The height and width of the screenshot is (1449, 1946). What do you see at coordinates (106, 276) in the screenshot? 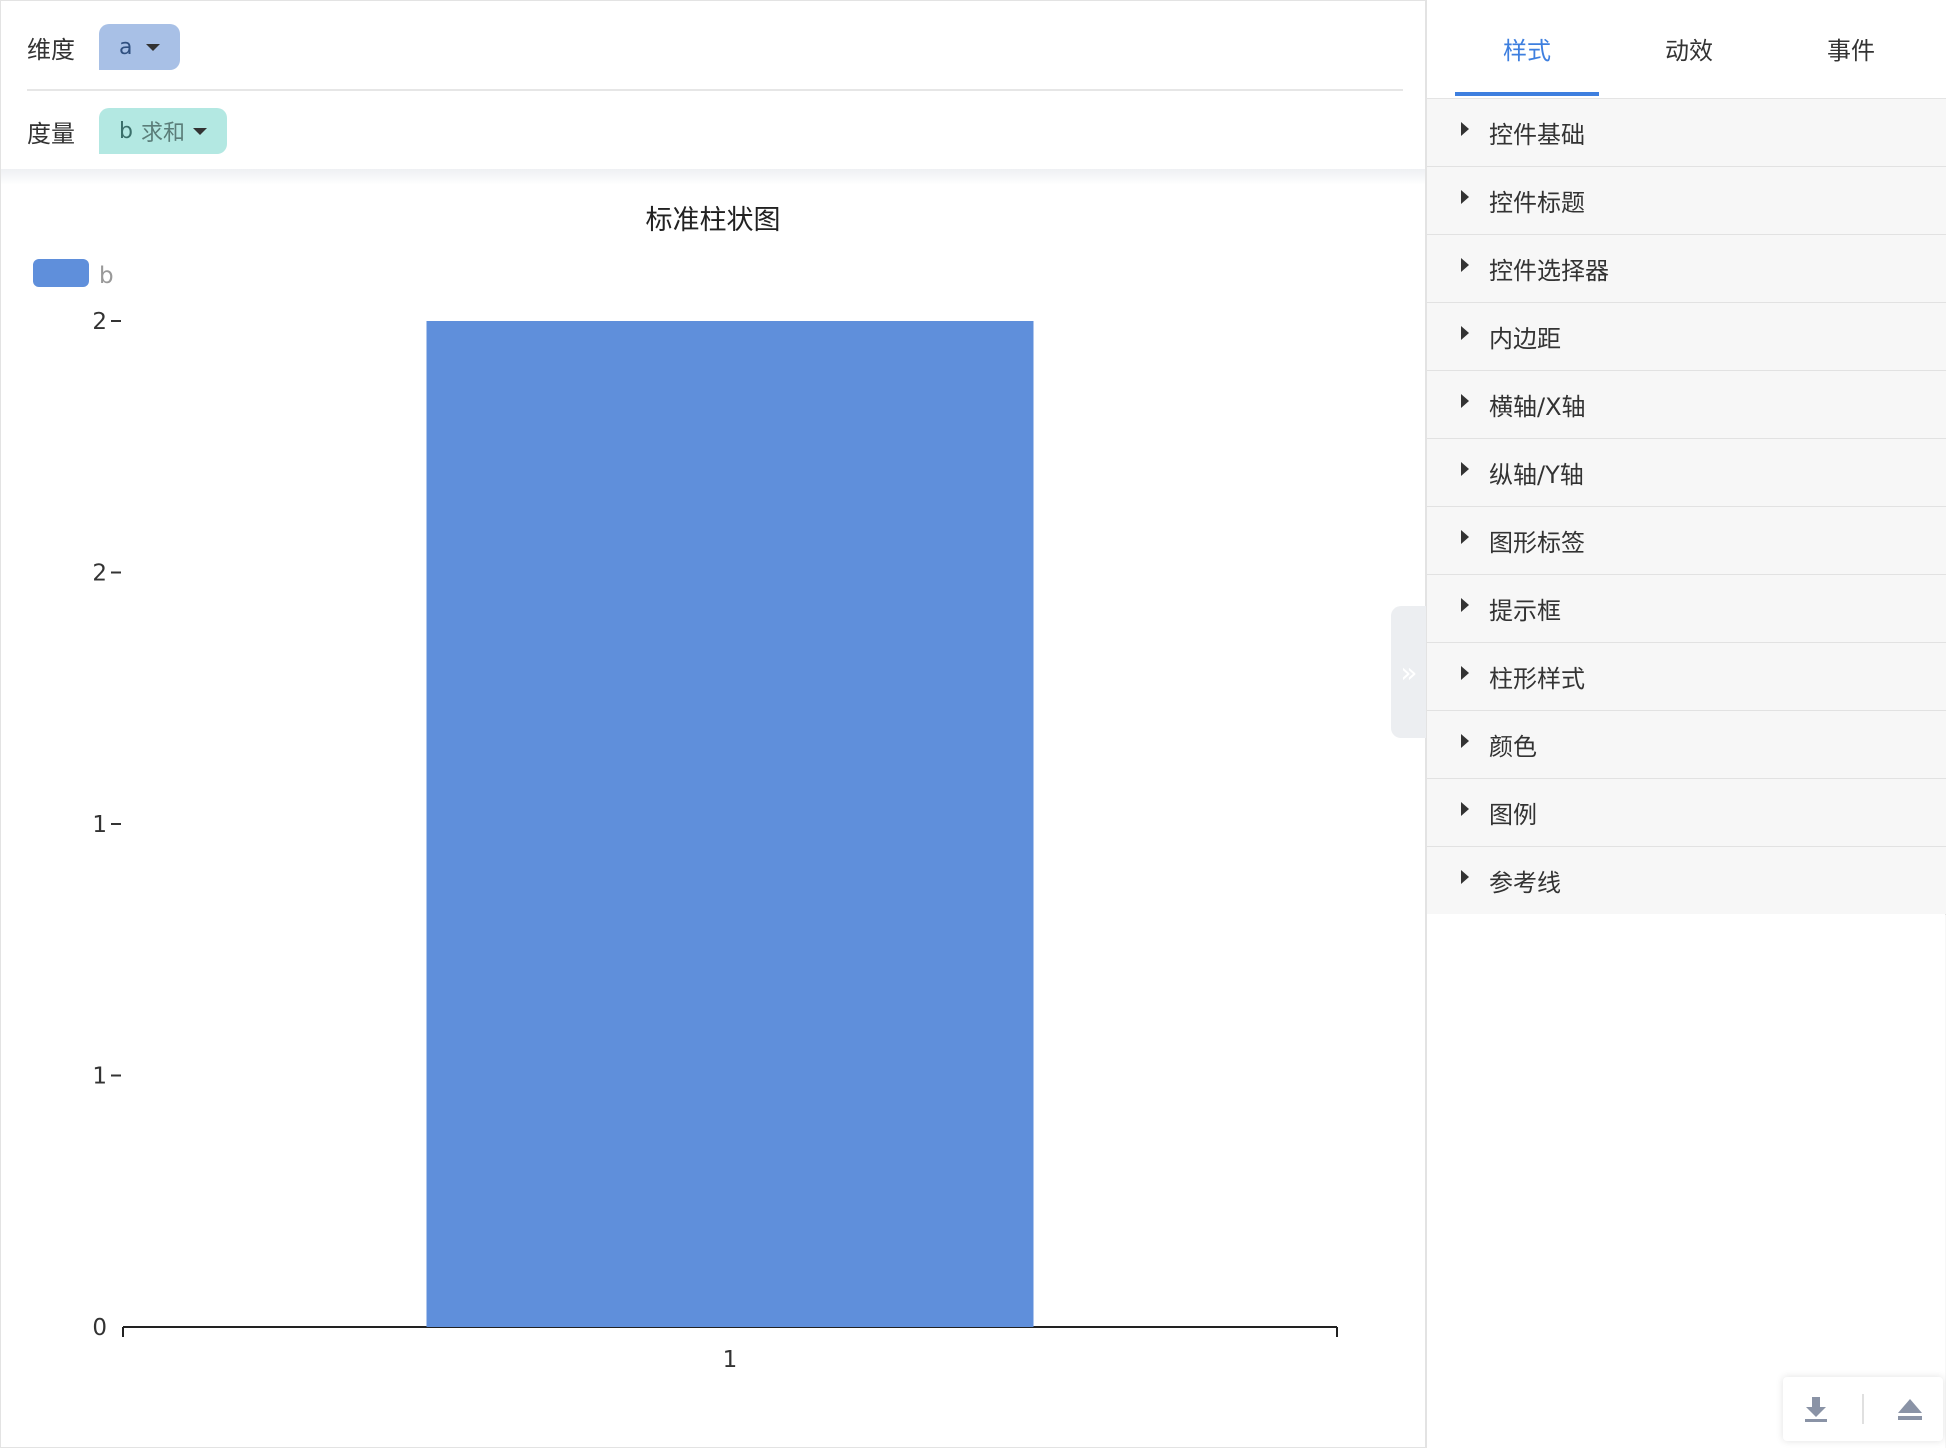
I see `legend-label: b` at bounding box center [106, 276].